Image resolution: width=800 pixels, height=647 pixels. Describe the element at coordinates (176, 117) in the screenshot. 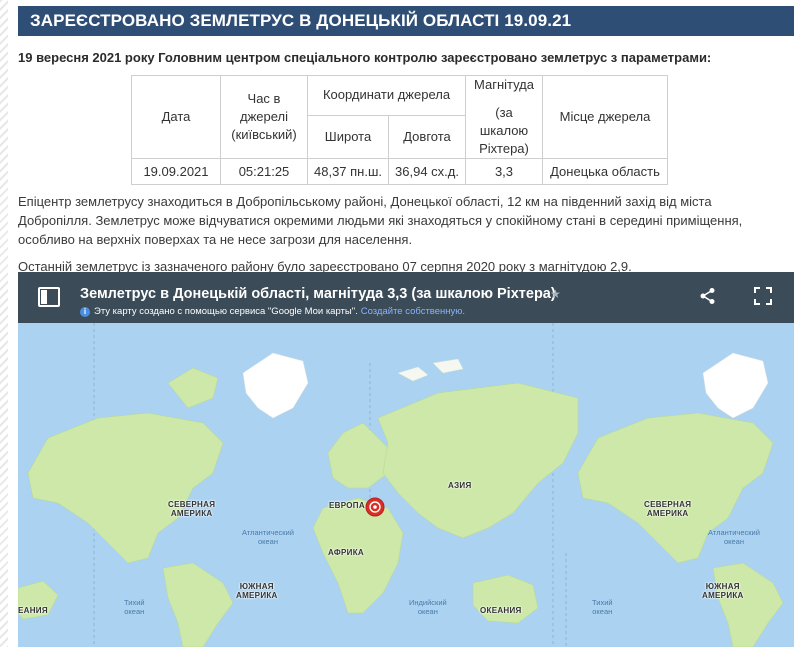

I see `date-header: Дата` at that location.